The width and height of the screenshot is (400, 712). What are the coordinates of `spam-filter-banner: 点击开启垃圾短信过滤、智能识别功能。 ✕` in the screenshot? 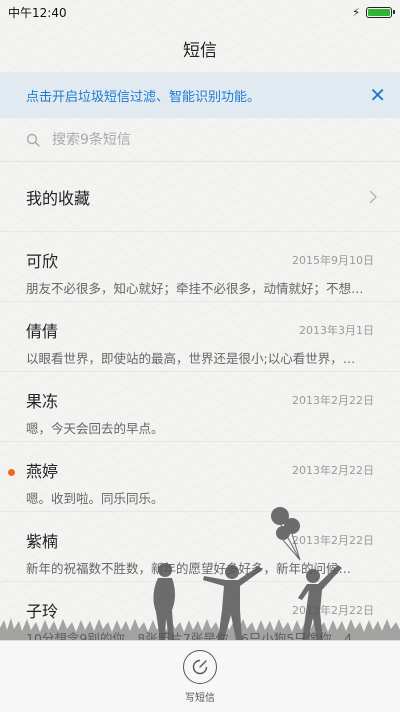 It's located at (200, 95).